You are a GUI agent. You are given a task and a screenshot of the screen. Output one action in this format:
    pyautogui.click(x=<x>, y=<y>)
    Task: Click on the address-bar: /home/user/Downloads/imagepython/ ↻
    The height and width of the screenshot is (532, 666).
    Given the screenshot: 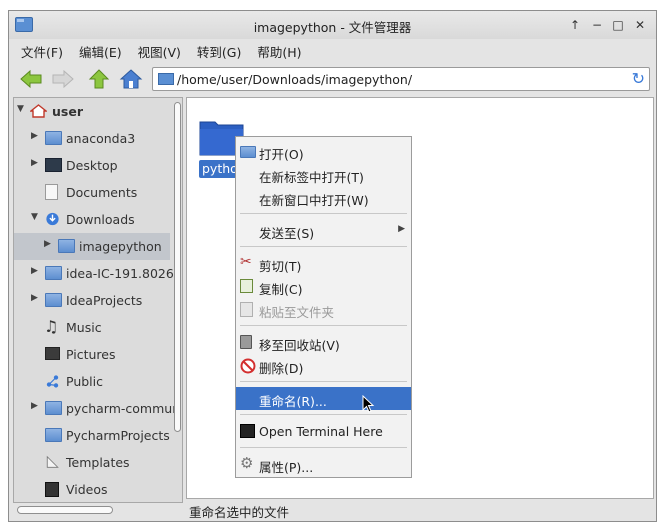 What is the action you would take?
    pyautogui.click(x=401, y=79)
    